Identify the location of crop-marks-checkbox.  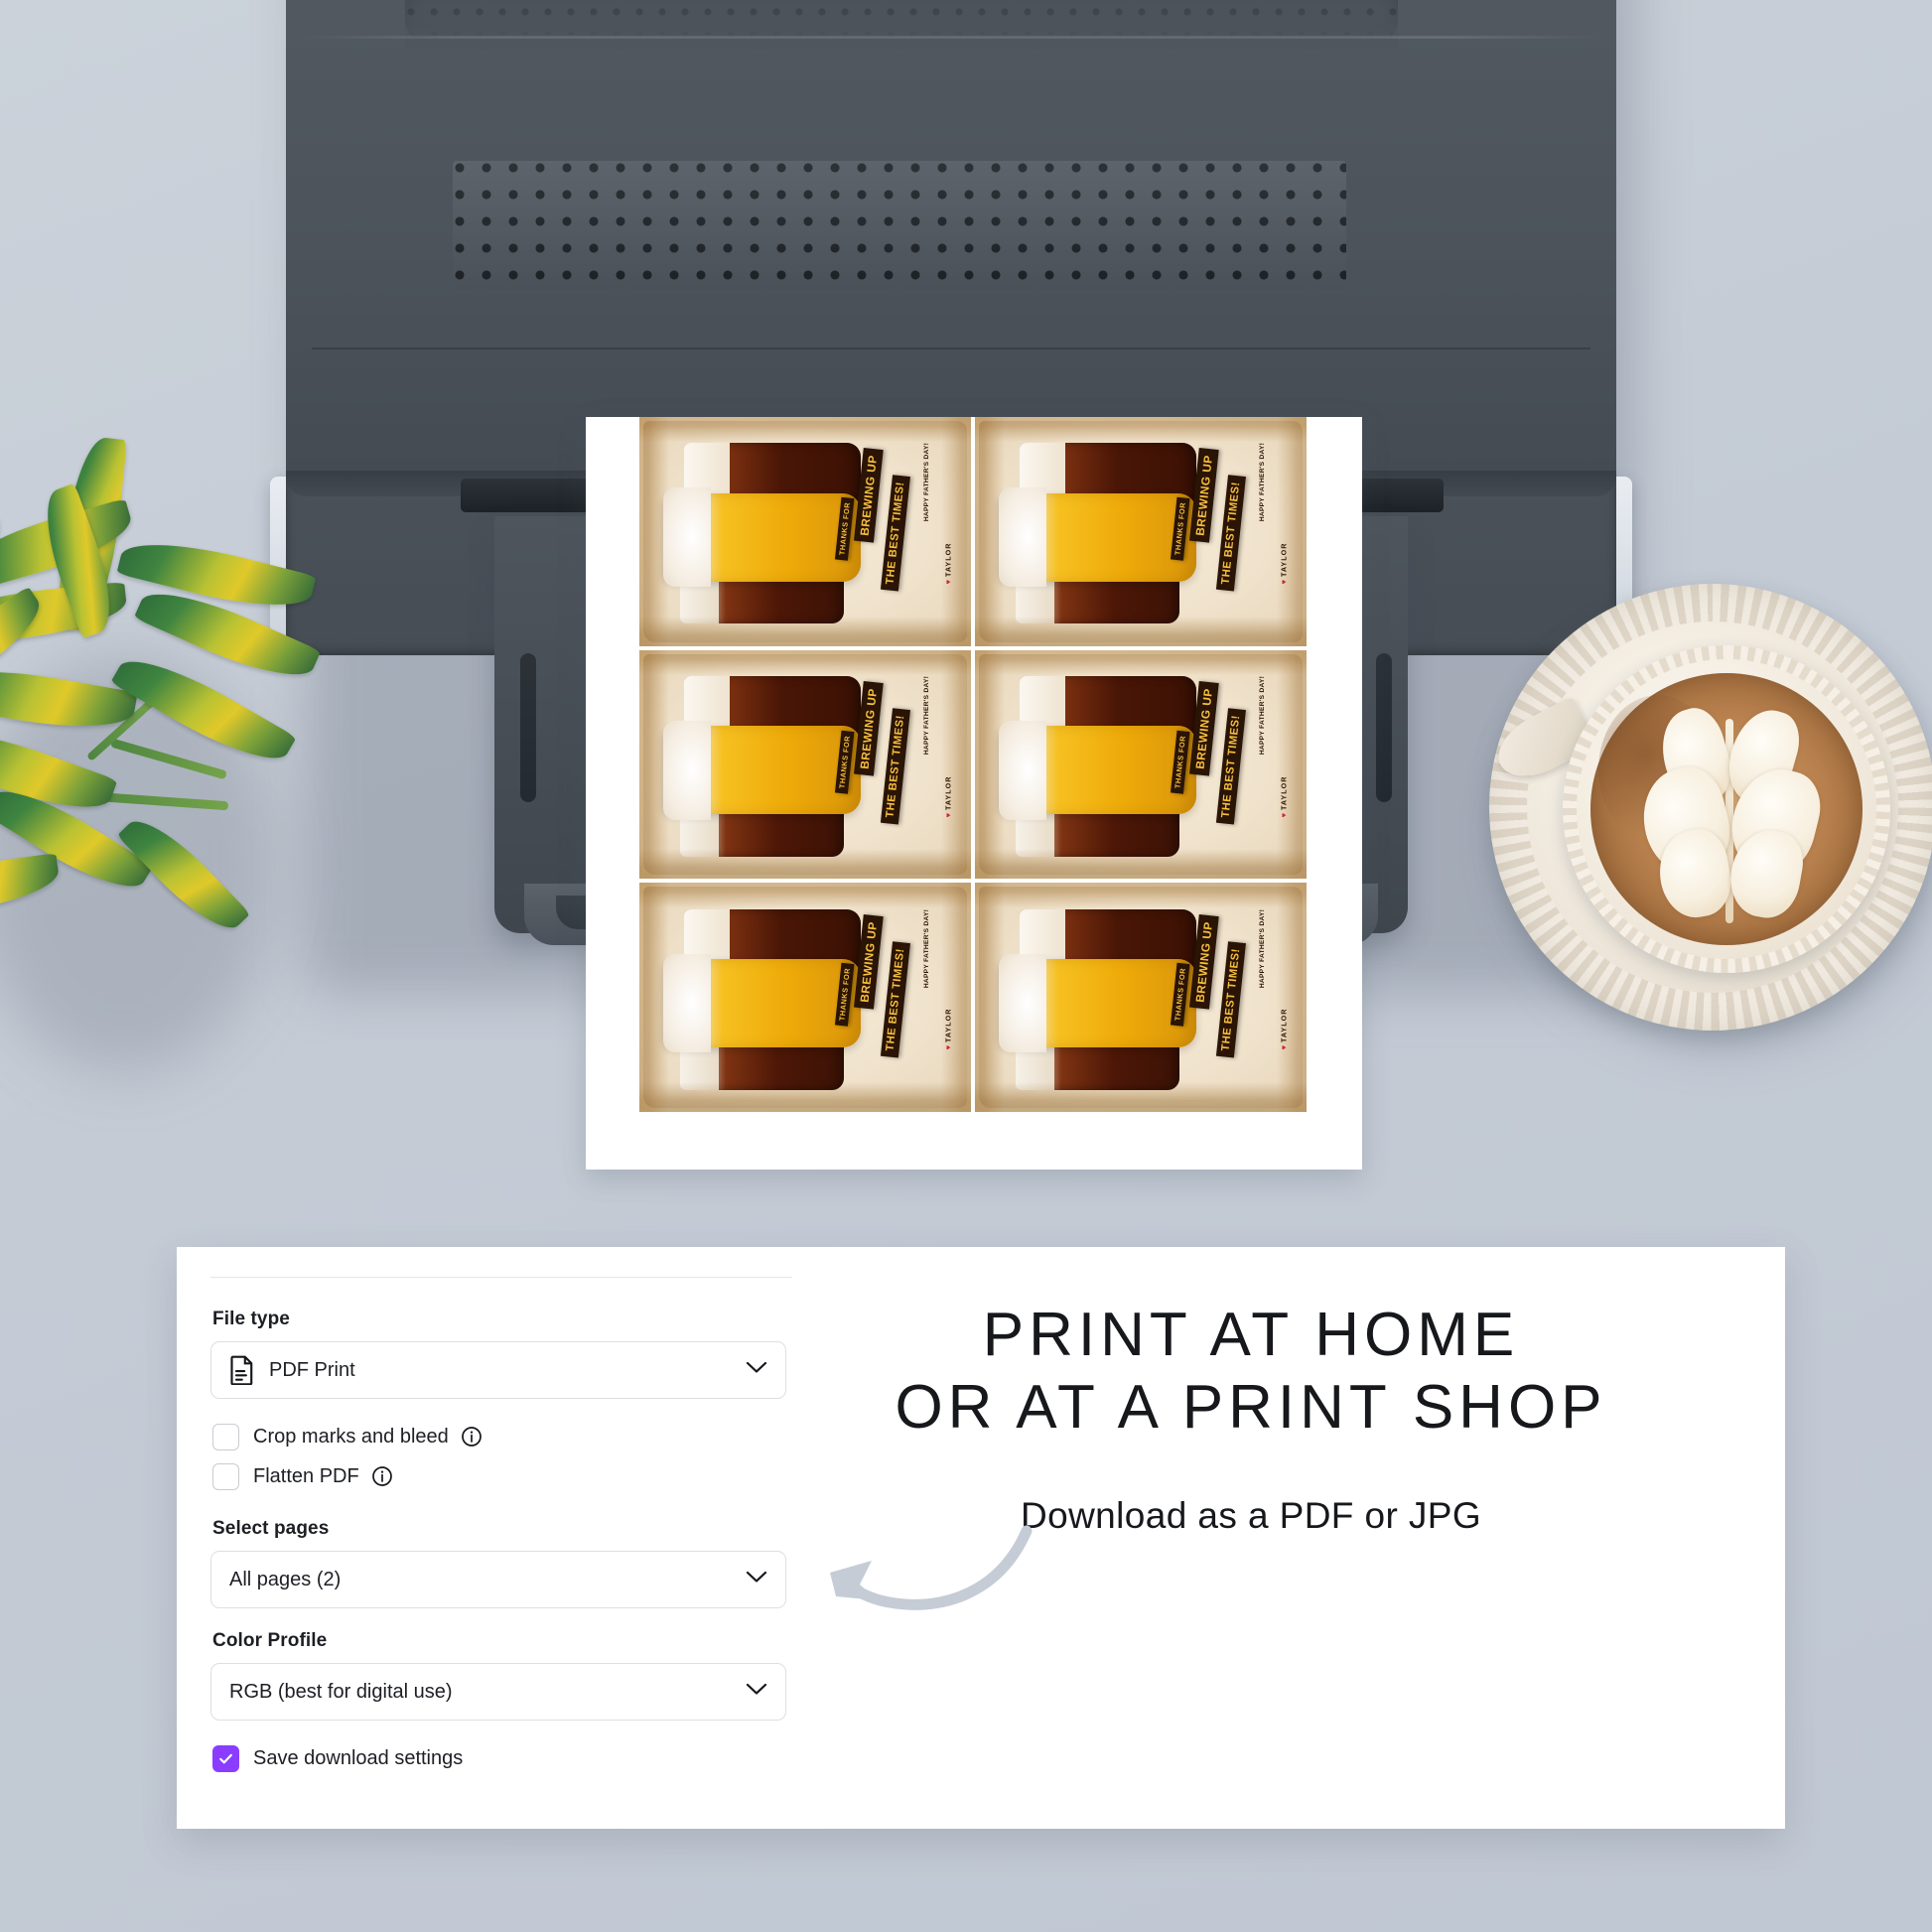
(226, 1436).